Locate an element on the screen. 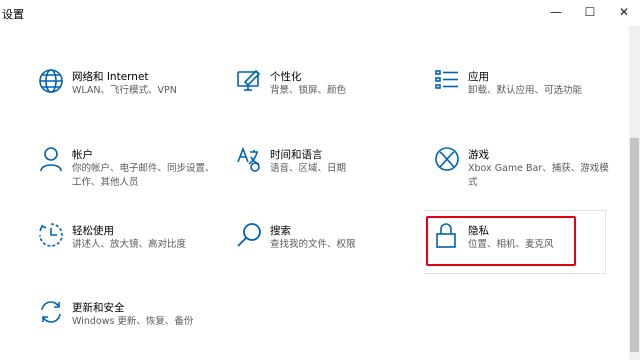  window-title: 设置 is located at coordinates (13, 14).